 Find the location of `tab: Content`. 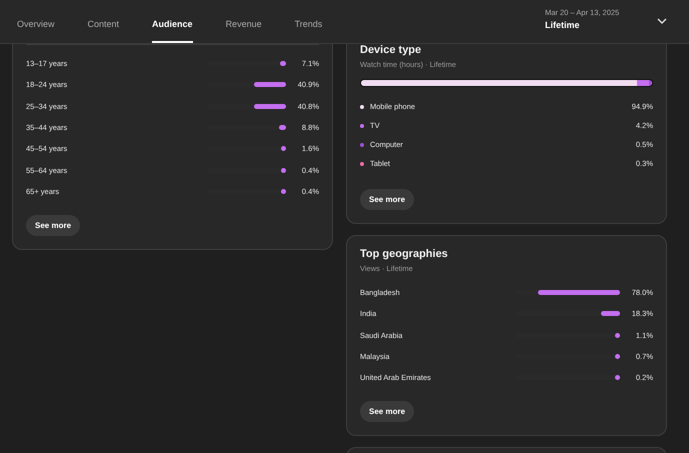

tab: Content is located at coordinates (104, 31).